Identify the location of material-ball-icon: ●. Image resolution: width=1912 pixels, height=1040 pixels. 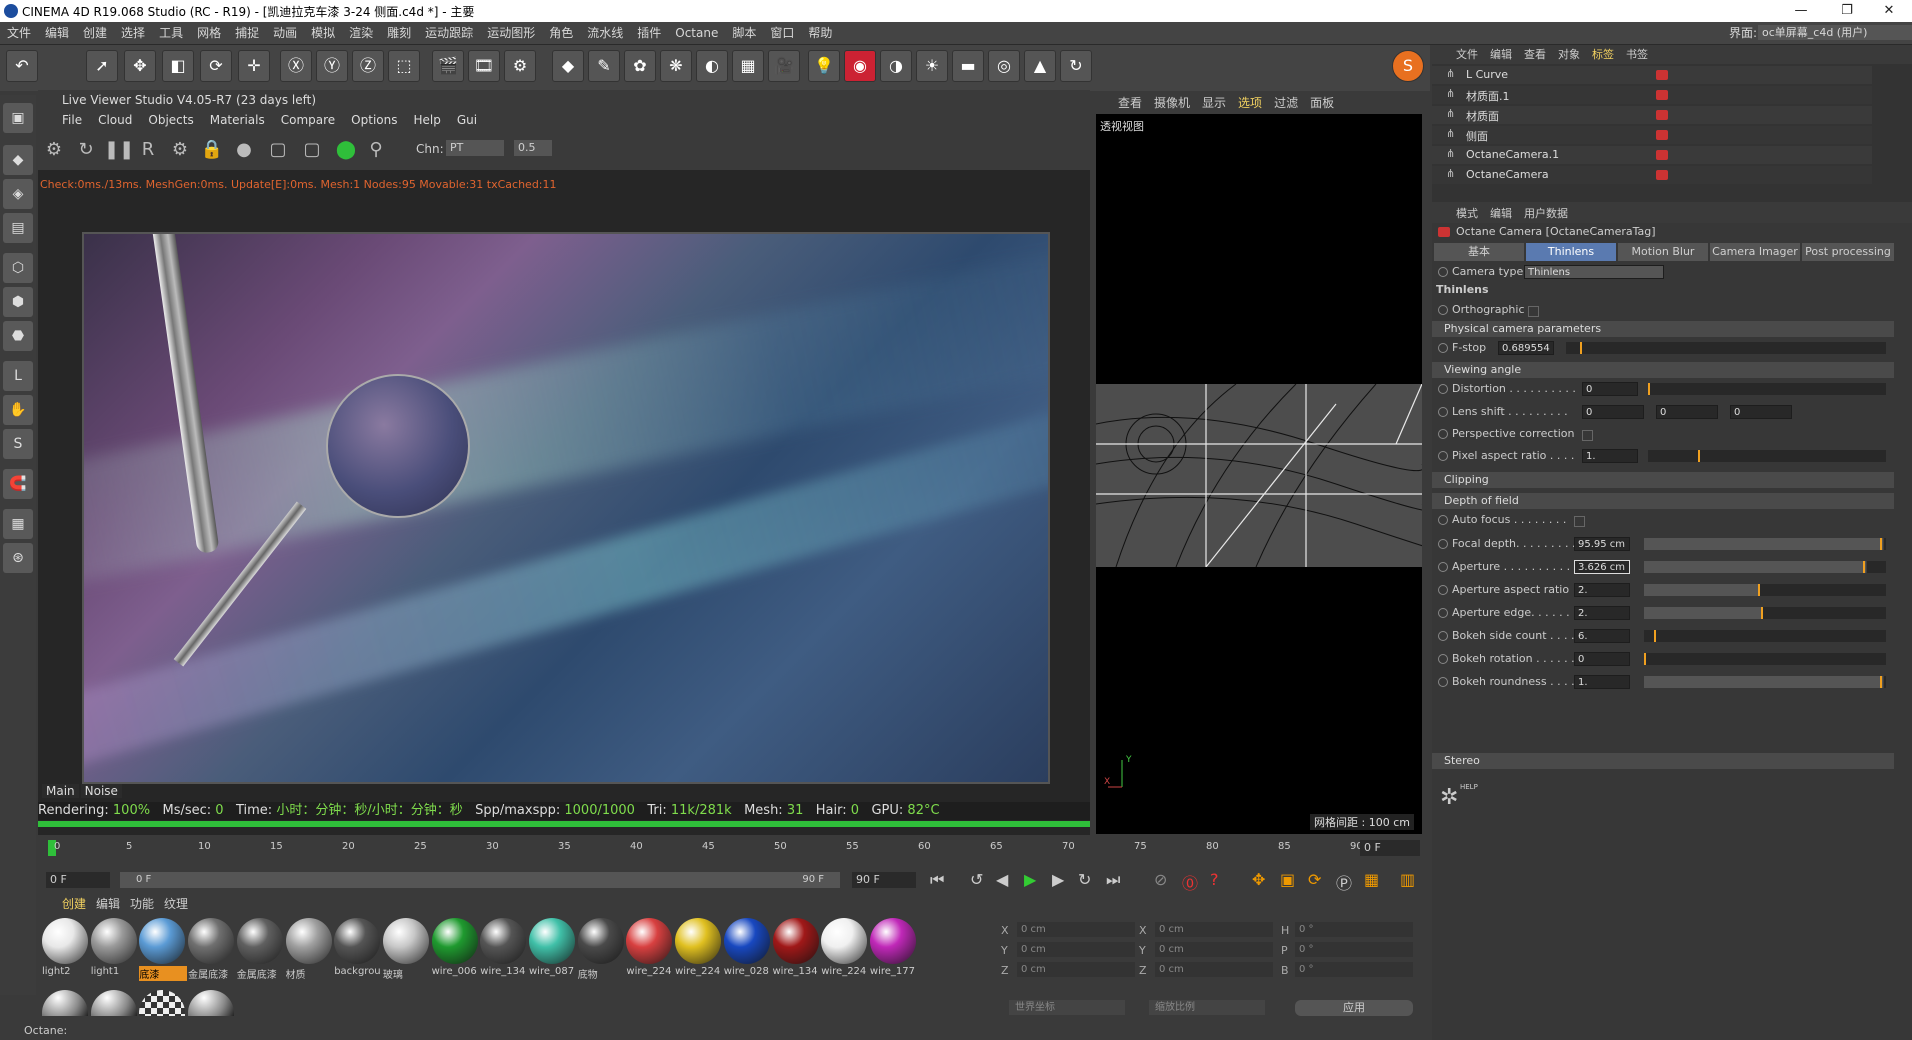
(244, 150).